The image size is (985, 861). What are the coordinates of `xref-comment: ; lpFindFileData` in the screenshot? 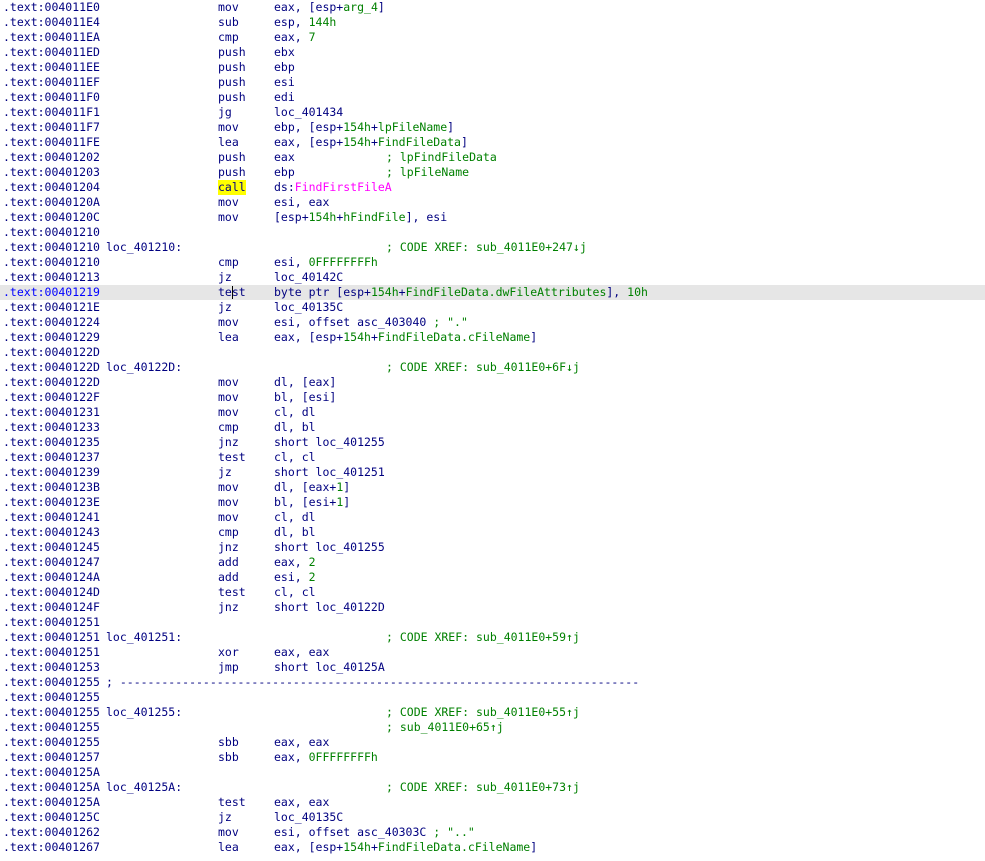 It's located at (441, 157).